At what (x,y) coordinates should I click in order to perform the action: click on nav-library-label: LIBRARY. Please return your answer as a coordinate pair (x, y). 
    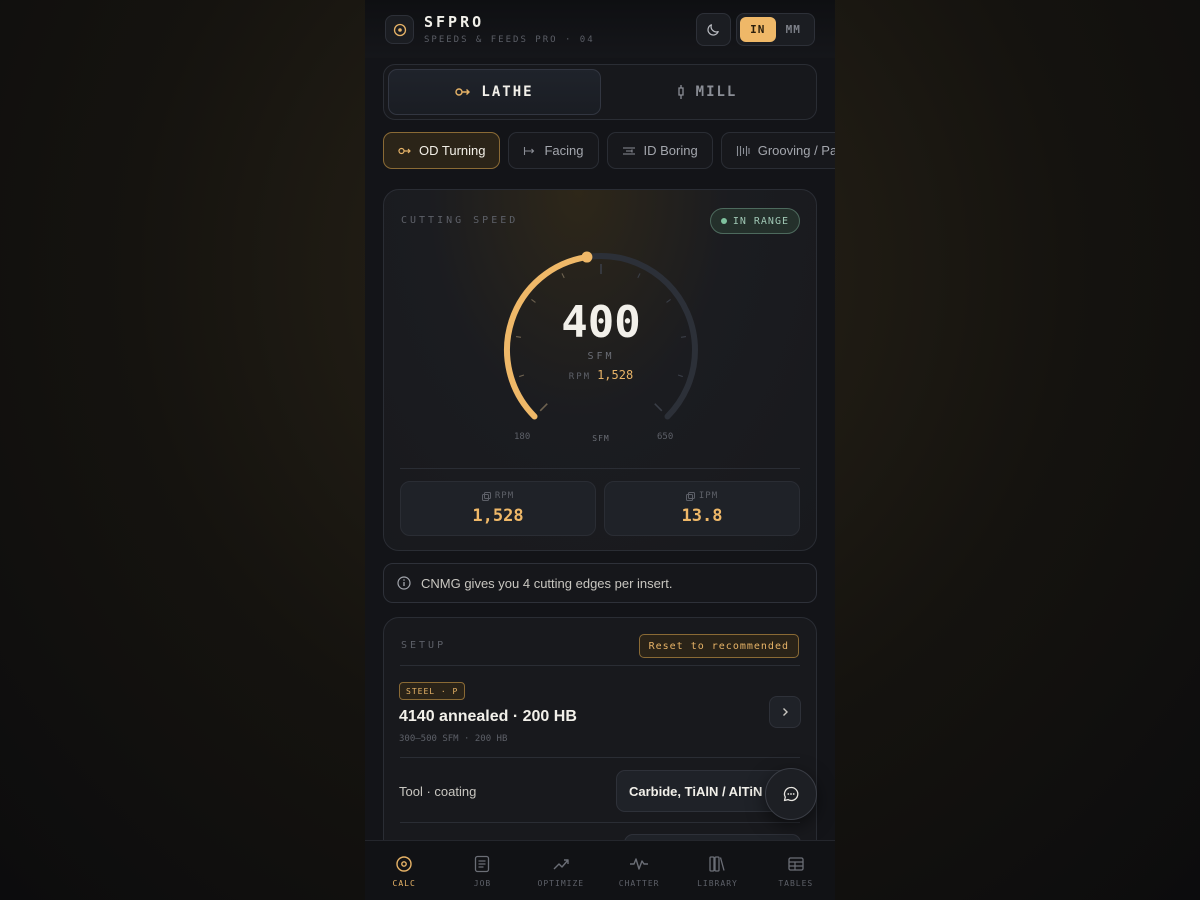
    Looking at the image, I should click on (717, 883).